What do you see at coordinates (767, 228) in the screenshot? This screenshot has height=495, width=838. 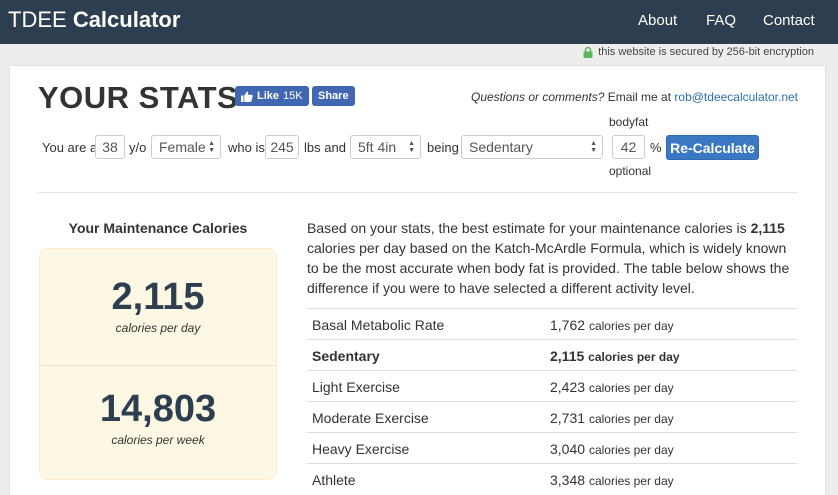 I see `desc-highlight: 2,115` at bounding box center [767, 228].